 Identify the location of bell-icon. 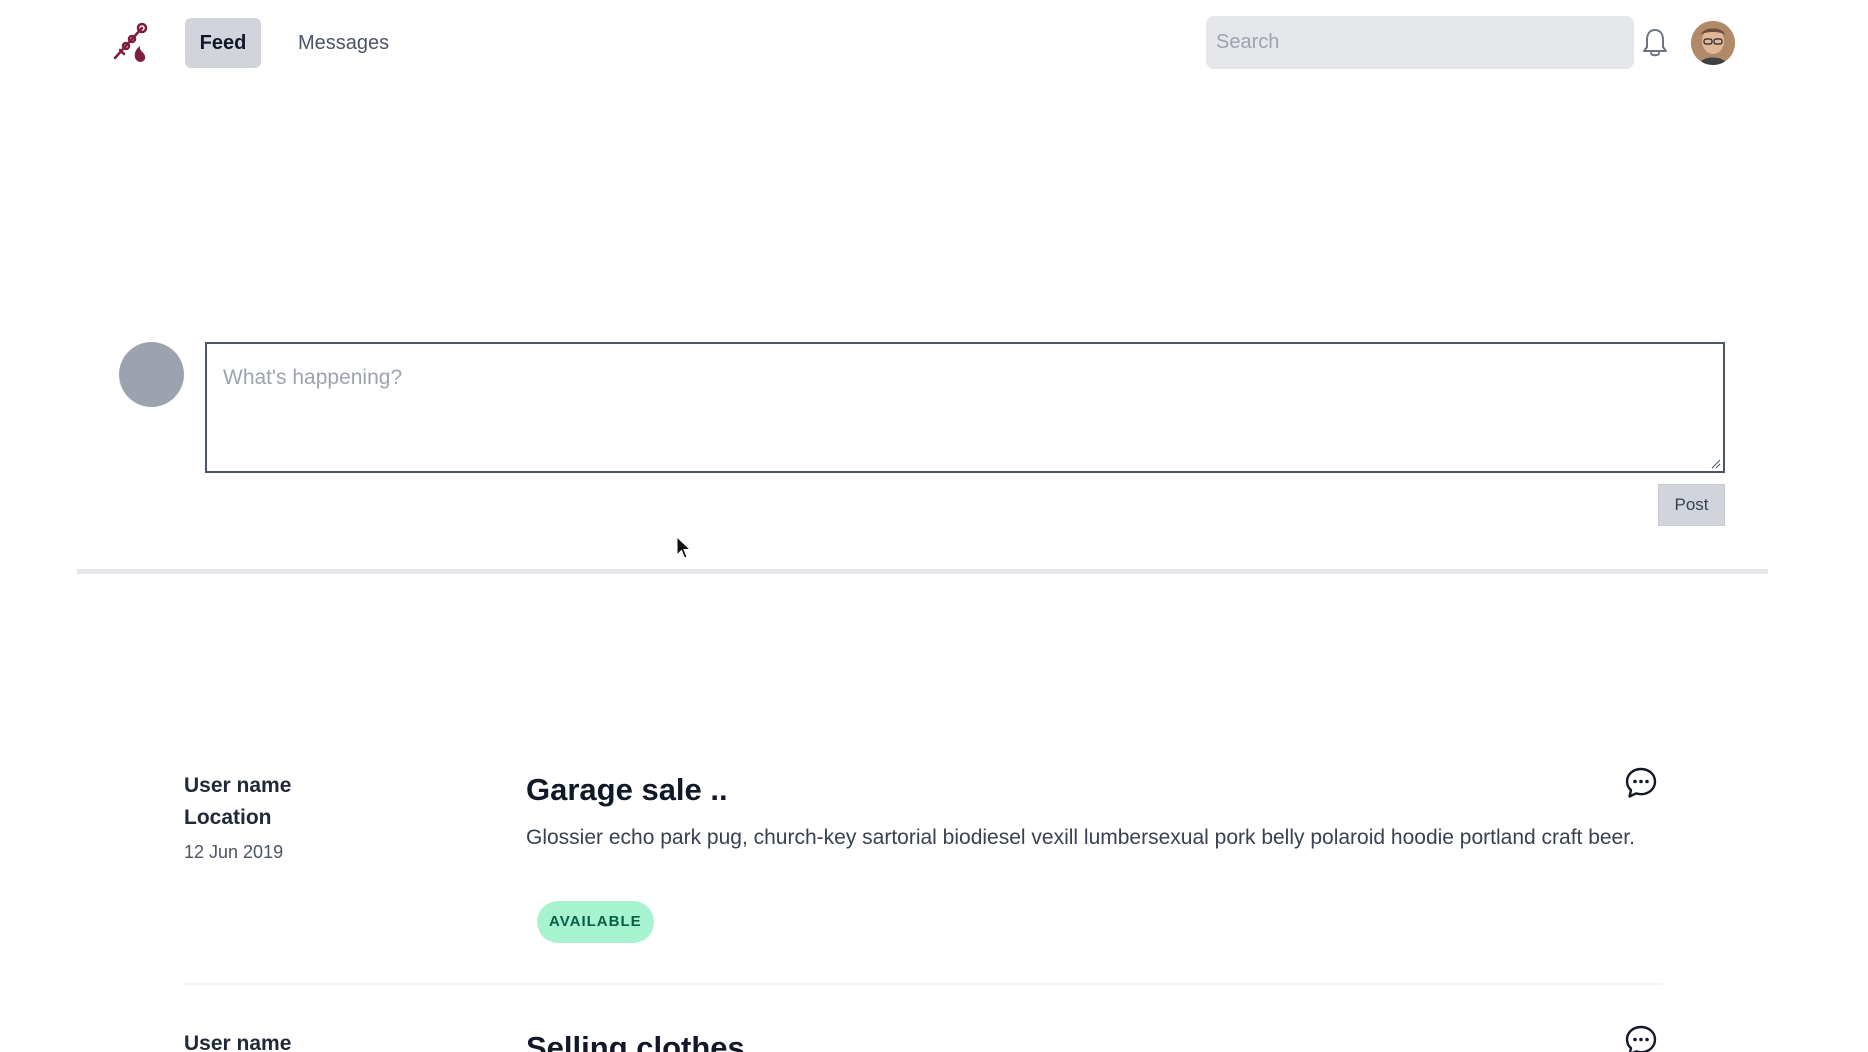
(1655, 43).